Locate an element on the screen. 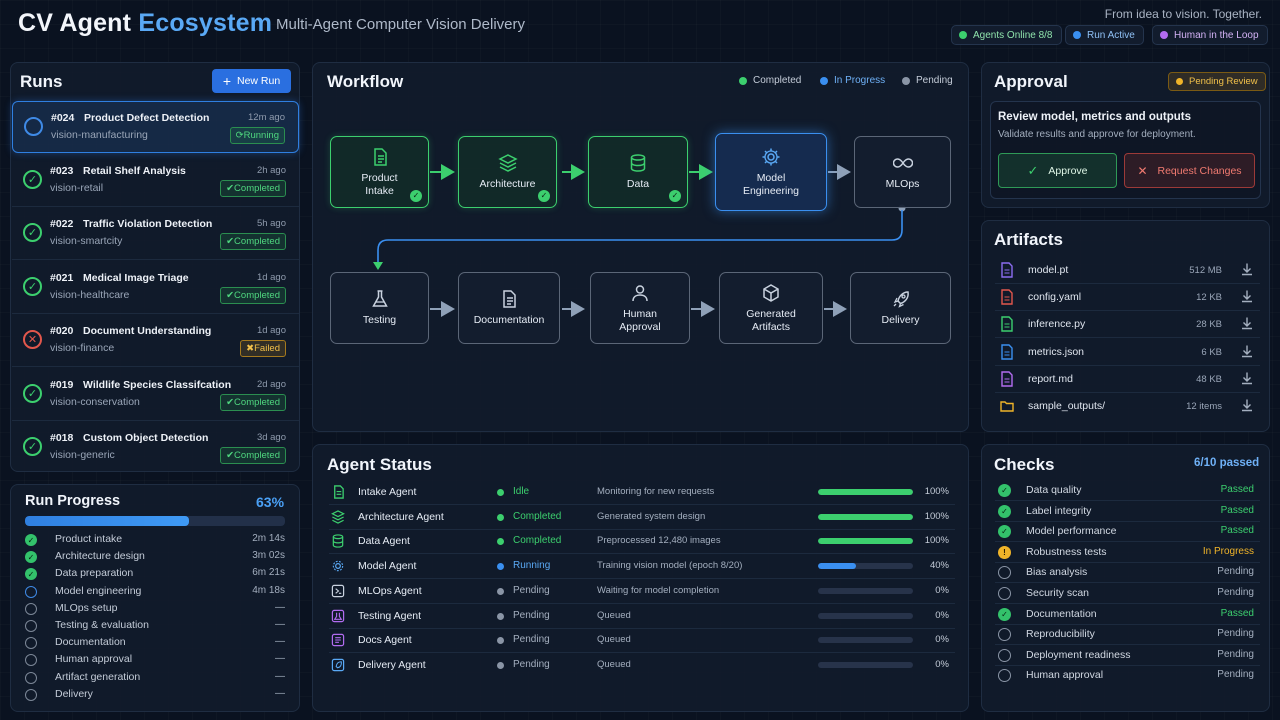  run-name: Wildlife Species Classifcation is located at coordinates (157, 385).